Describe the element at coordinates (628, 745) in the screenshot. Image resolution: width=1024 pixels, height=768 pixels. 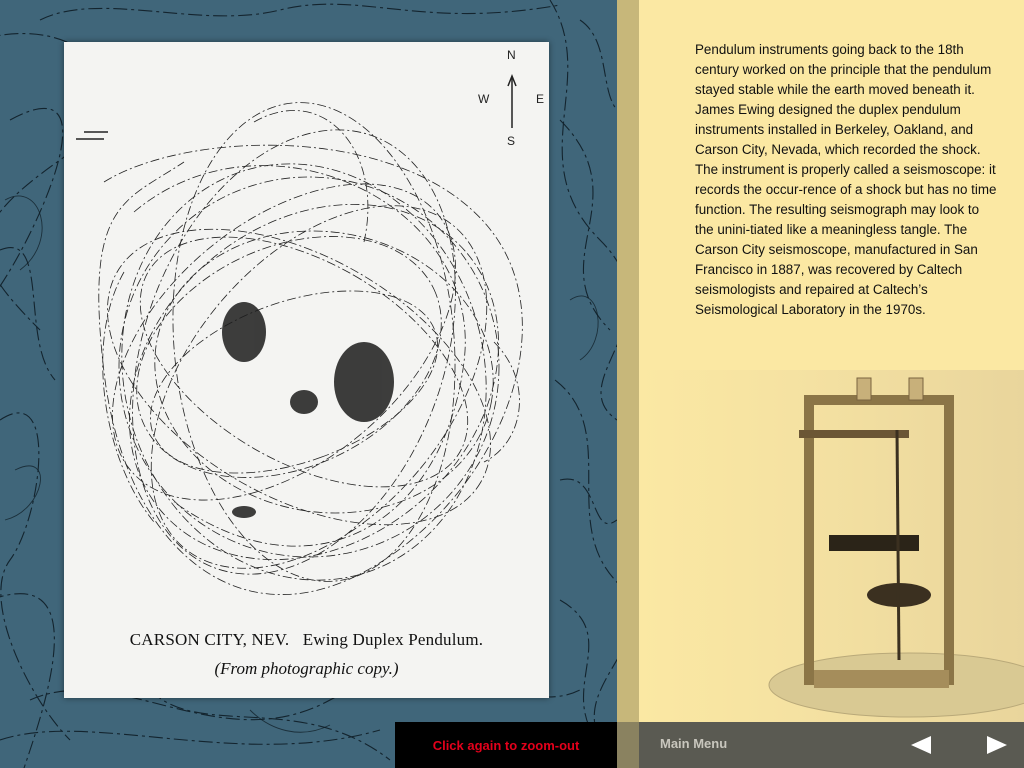
I see `bottom-divider` at that location.